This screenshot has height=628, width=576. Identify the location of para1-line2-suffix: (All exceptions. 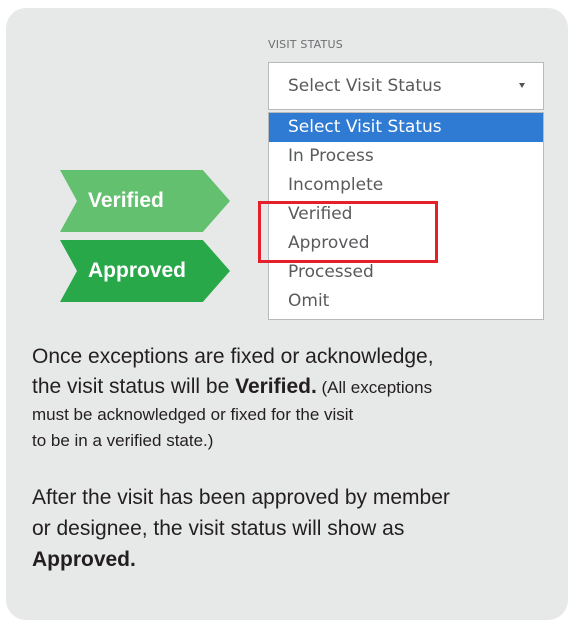
(374, 387).